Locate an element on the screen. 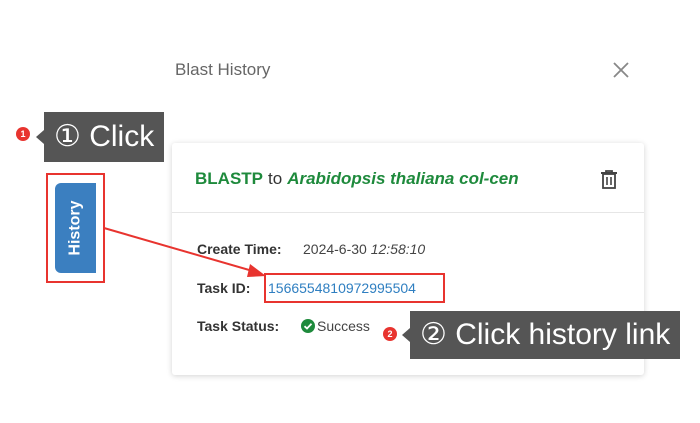  dialog-title: Blast History is located at coordinates (223, 69).